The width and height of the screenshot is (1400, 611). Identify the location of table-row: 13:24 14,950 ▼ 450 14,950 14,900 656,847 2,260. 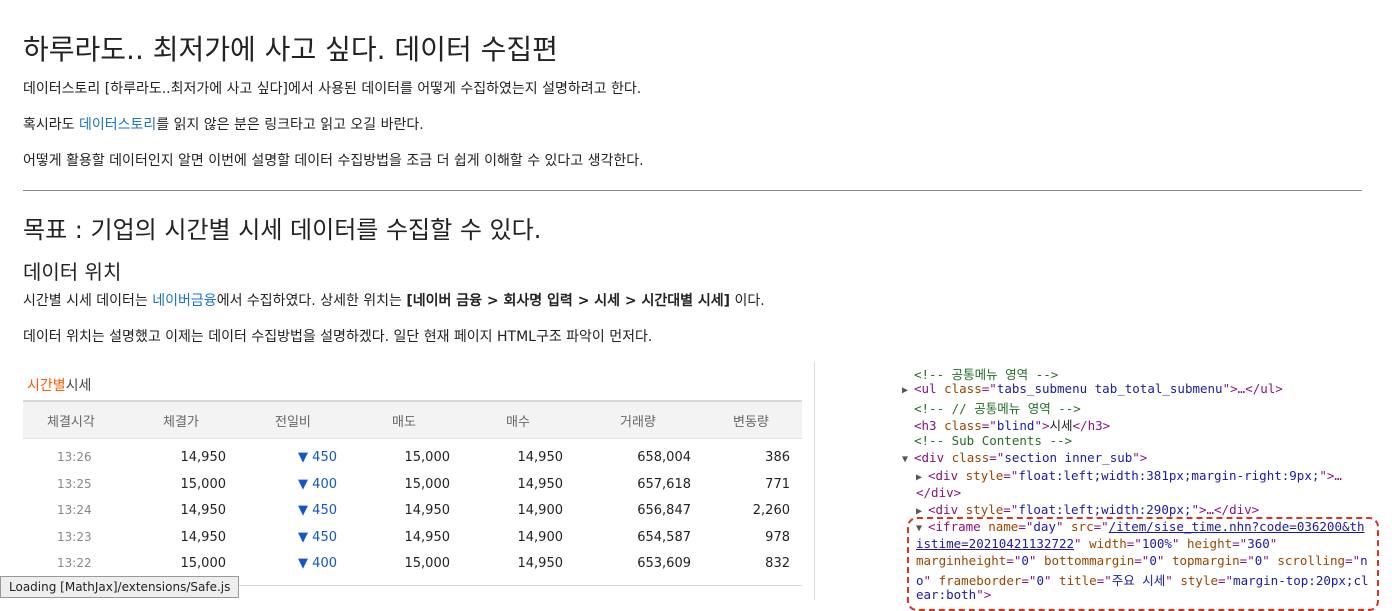
(412, 510).